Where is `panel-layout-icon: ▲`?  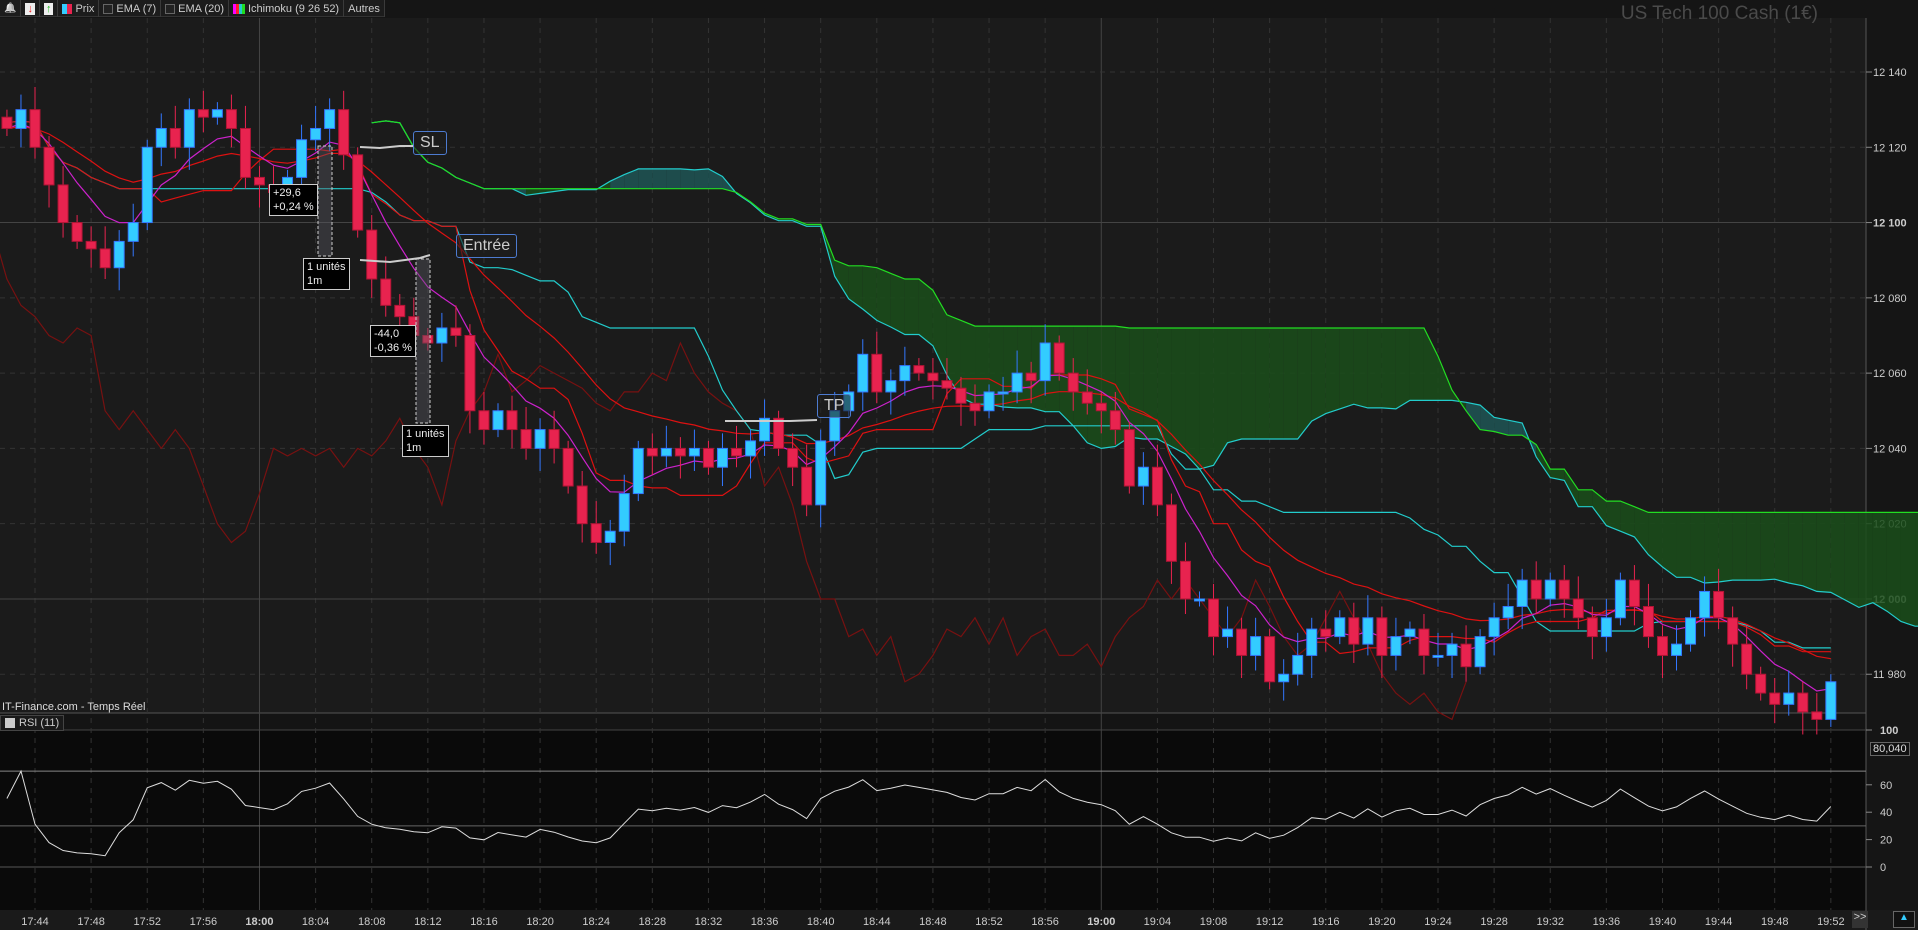 panel-layout-icon: ▲ is located at coordinates (1904, 919).